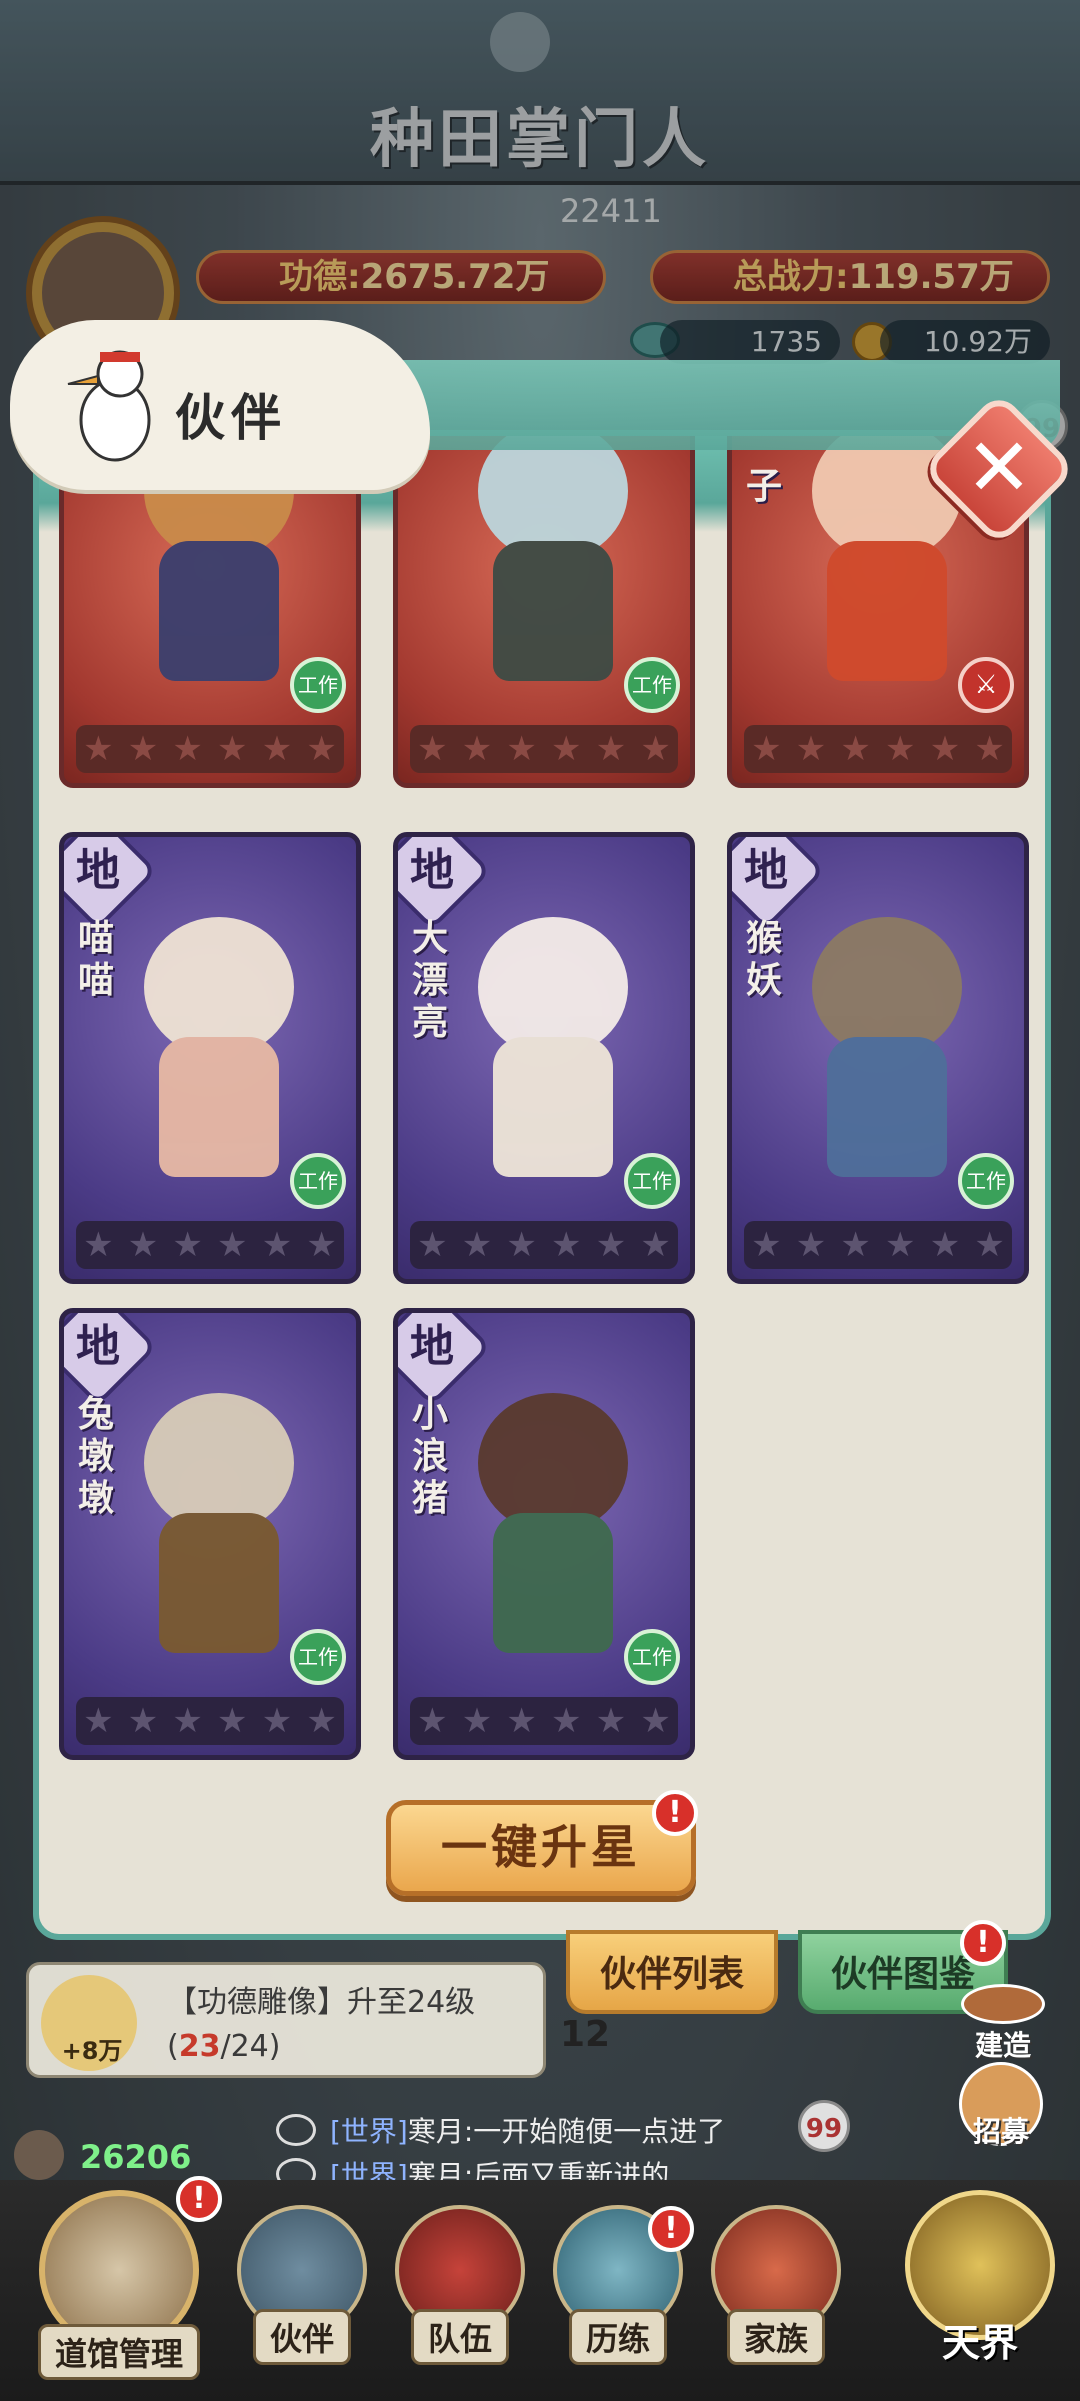 This screenshot has width=1080, height=2401. I want to click on quest-panel: +8万 【功德雕像】升至24级(23/24), so click(286, 2020).